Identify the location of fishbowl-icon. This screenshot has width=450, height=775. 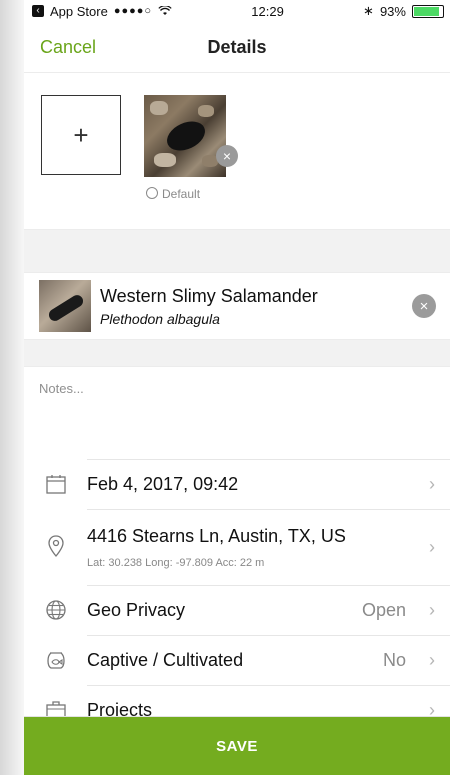
(56, 660).